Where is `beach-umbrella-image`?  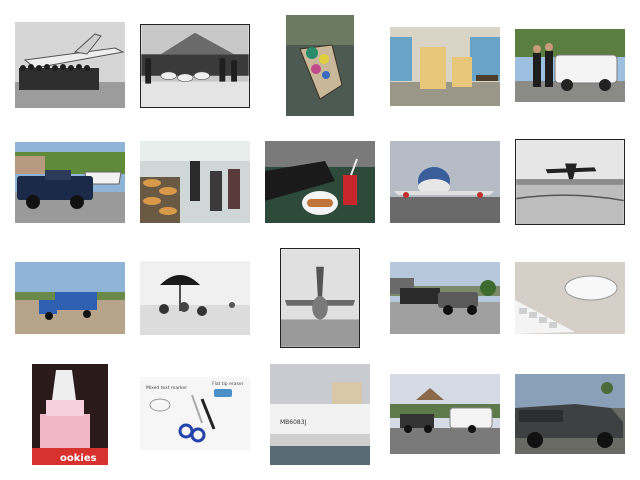
beach-umbrella-image is located at coordinates (195, 298).